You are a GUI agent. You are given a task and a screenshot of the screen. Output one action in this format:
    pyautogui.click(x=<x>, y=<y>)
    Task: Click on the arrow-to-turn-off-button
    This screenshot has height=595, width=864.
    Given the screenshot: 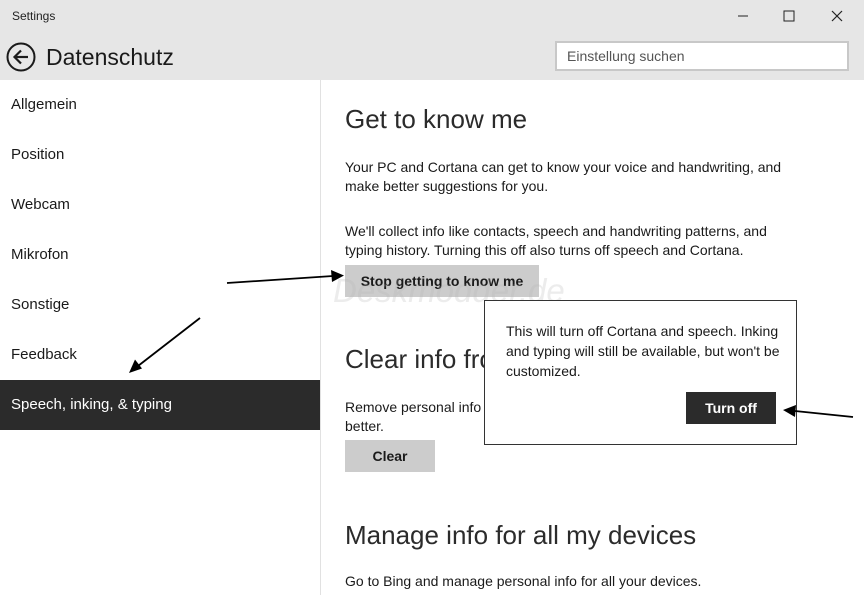 What is the action you would take?
    pyautogui.click(x=818, y=411)
    